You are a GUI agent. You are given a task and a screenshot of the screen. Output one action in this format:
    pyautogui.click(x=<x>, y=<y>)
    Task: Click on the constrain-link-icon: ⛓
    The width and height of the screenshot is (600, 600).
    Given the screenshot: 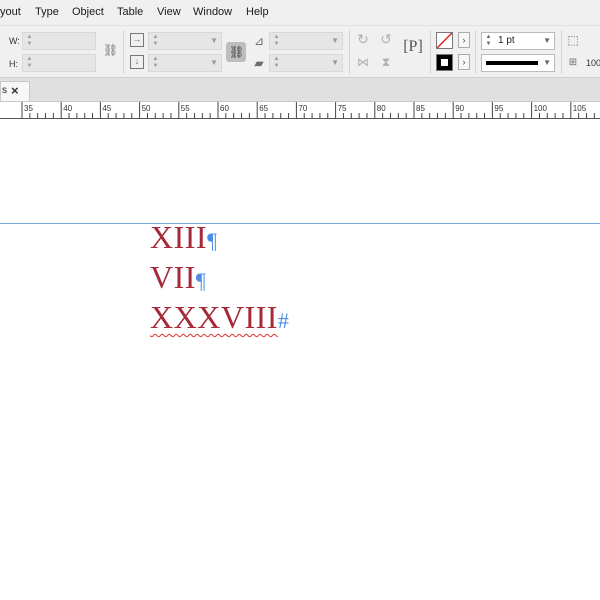 What is the action you would take?
    pyautogui.click(x=110, y=50)
    